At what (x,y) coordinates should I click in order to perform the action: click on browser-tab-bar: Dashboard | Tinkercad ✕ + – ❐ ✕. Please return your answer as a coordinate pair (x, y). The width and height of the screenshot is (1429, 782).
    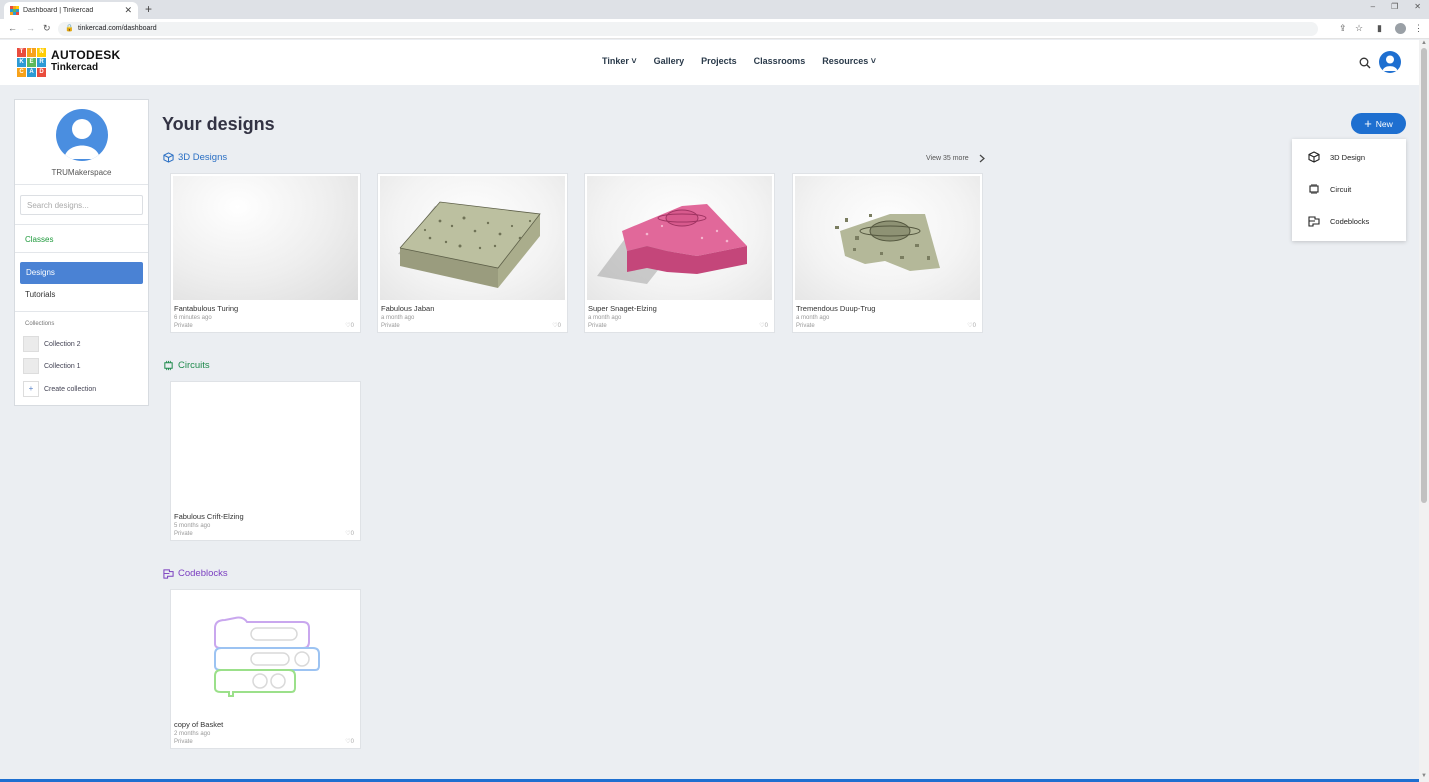
    Looking at the image, I should click on (714, 9).